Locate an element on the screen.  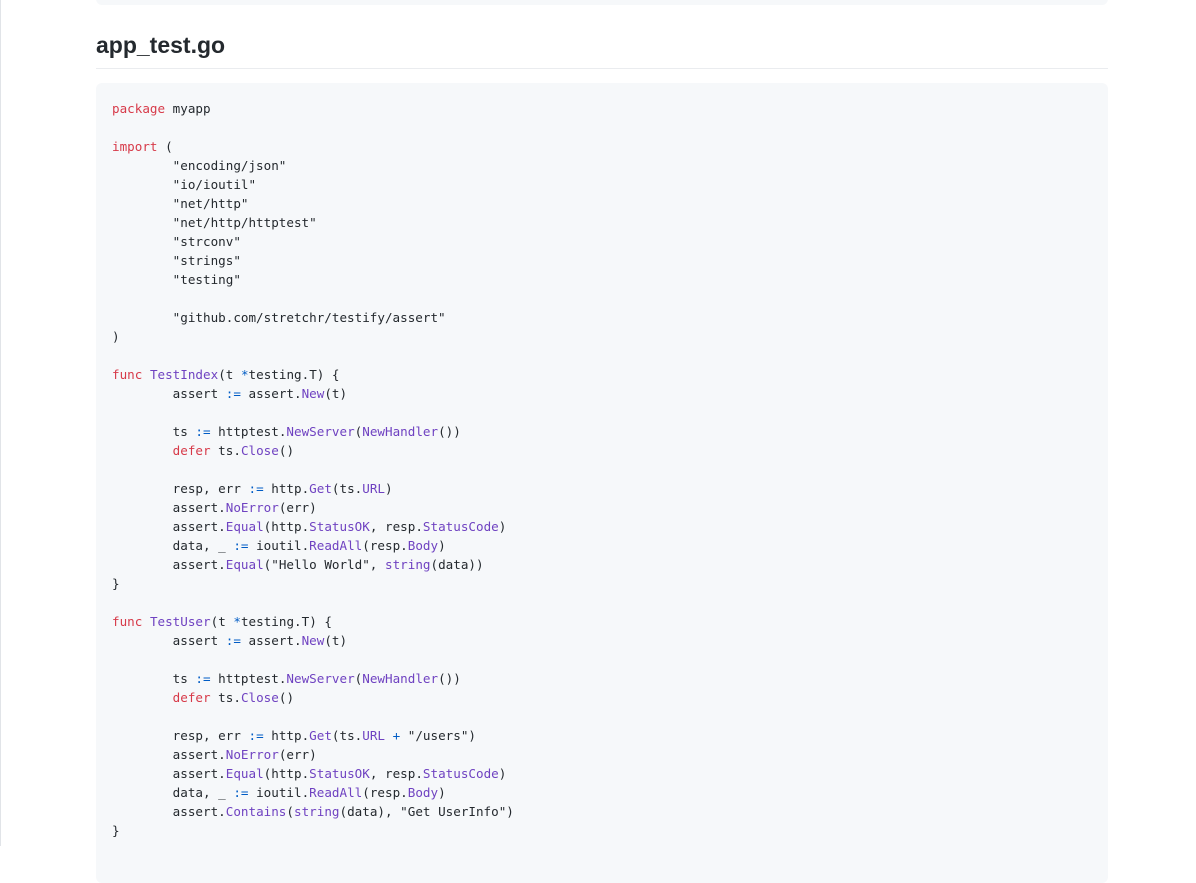
code-text: assert is located at coordinates (169, 393).